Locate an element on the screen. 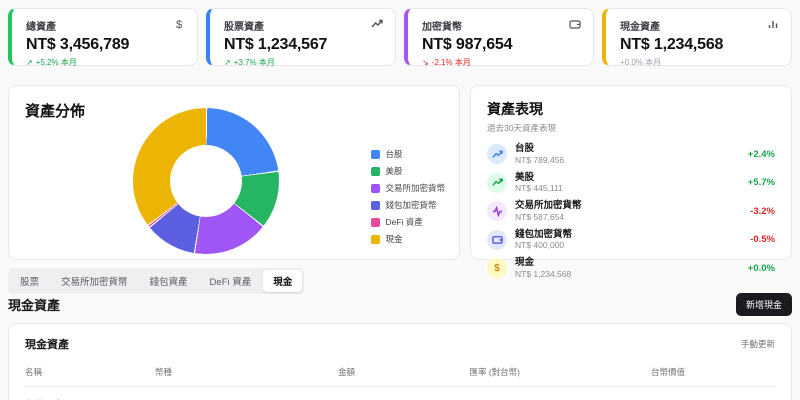  legend-item: 美股 is located at coordinates (408, 171).